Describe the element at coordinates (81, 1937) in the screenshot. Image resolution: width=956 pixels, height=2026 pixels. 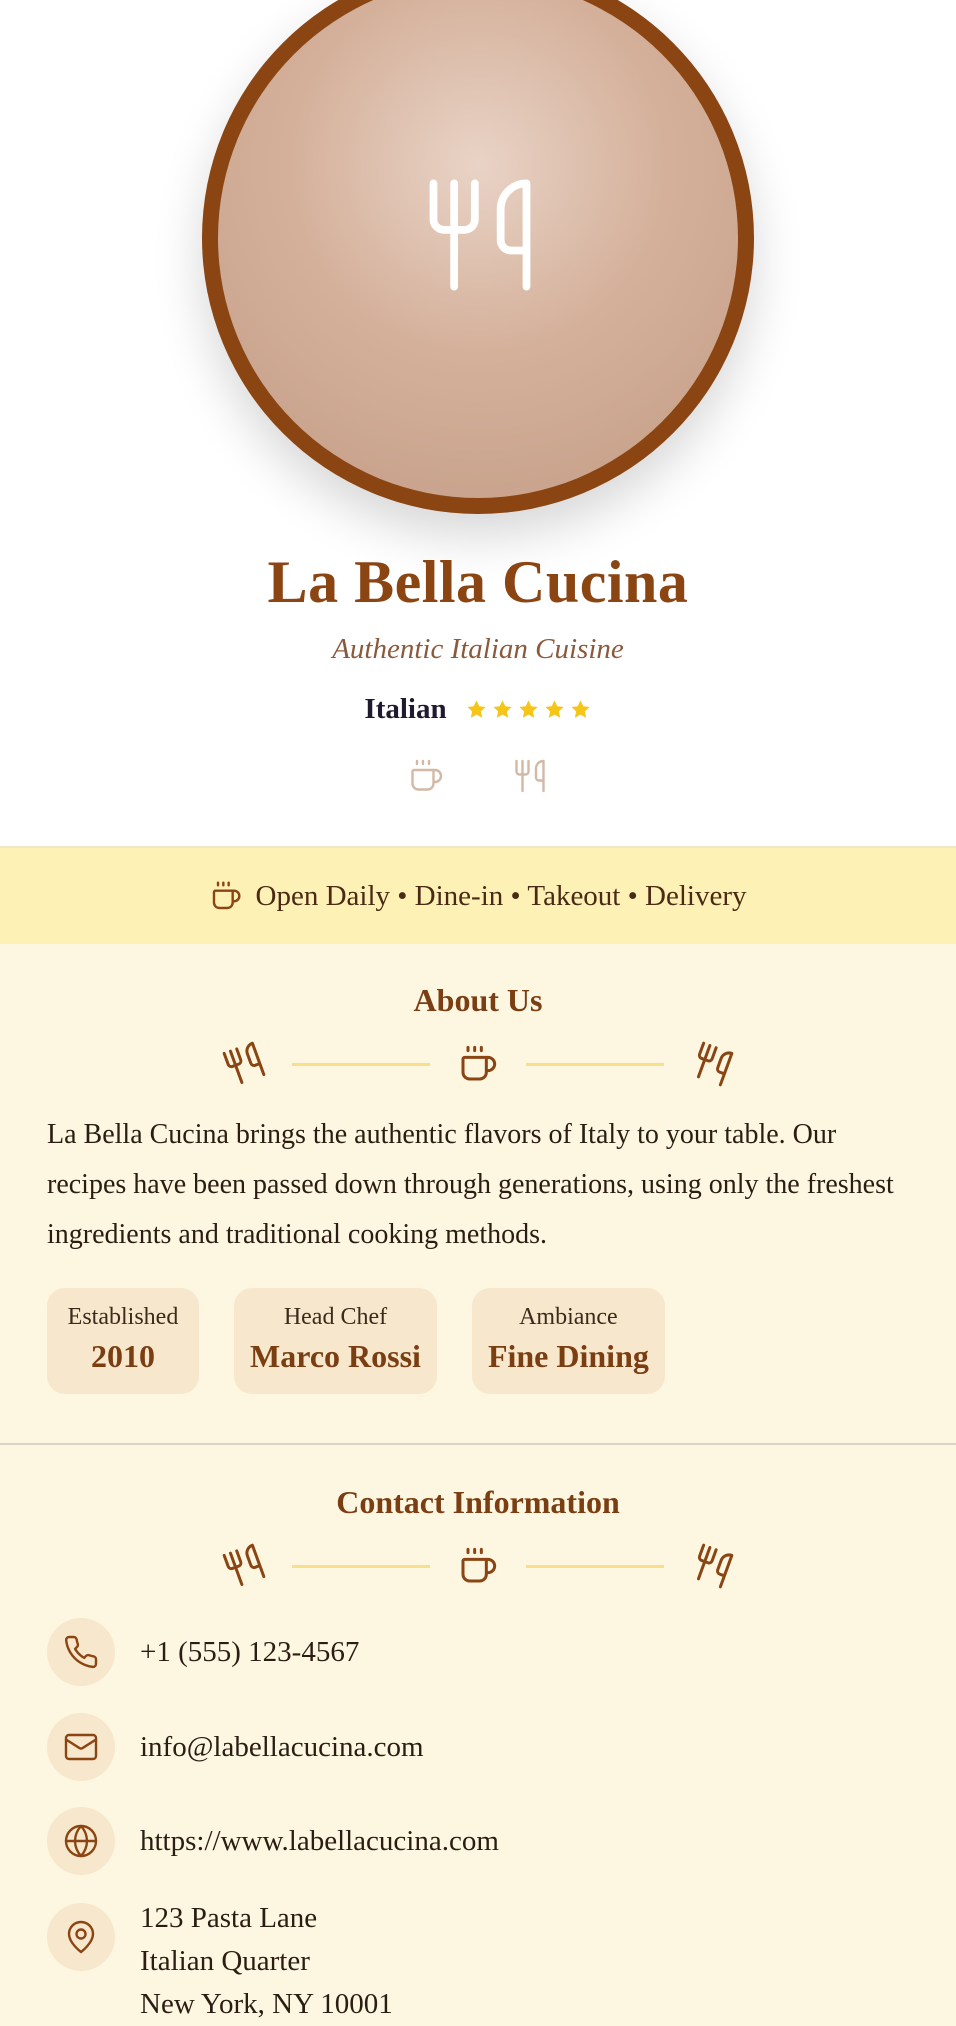
I see `map-pin-icon` at that location.